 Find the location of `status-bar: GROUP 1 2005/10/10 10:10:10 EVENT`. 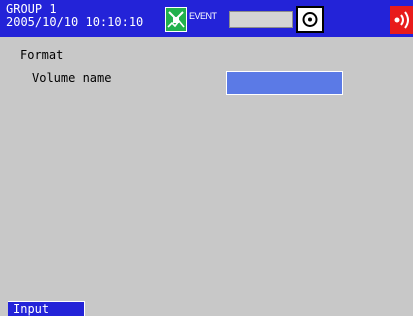

status-bar: GROUP 1 2005/10/10 10:10:10 EVENT is located at coordinates (206, 18).